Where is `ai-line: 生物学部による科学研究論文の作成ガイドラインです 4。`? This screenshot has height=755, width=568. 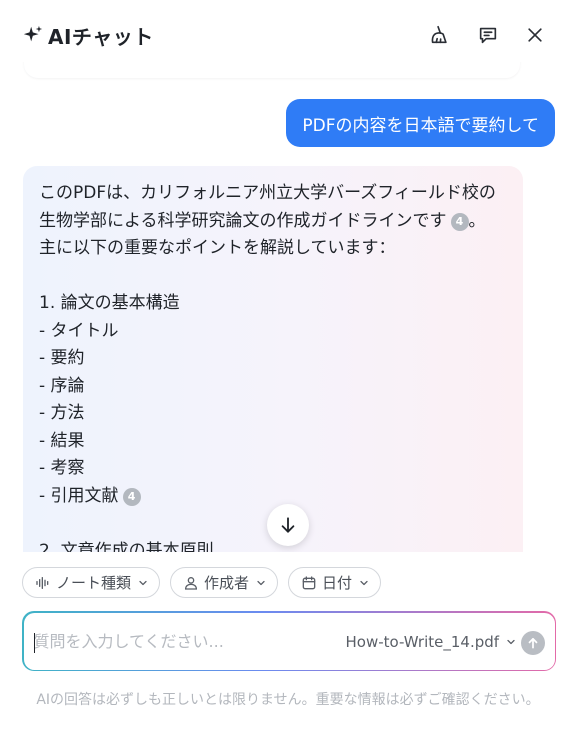
ai-line: 生物学部による科学研究論文の作成ガイドラインです 4。 is located at coordinates (273, 222).